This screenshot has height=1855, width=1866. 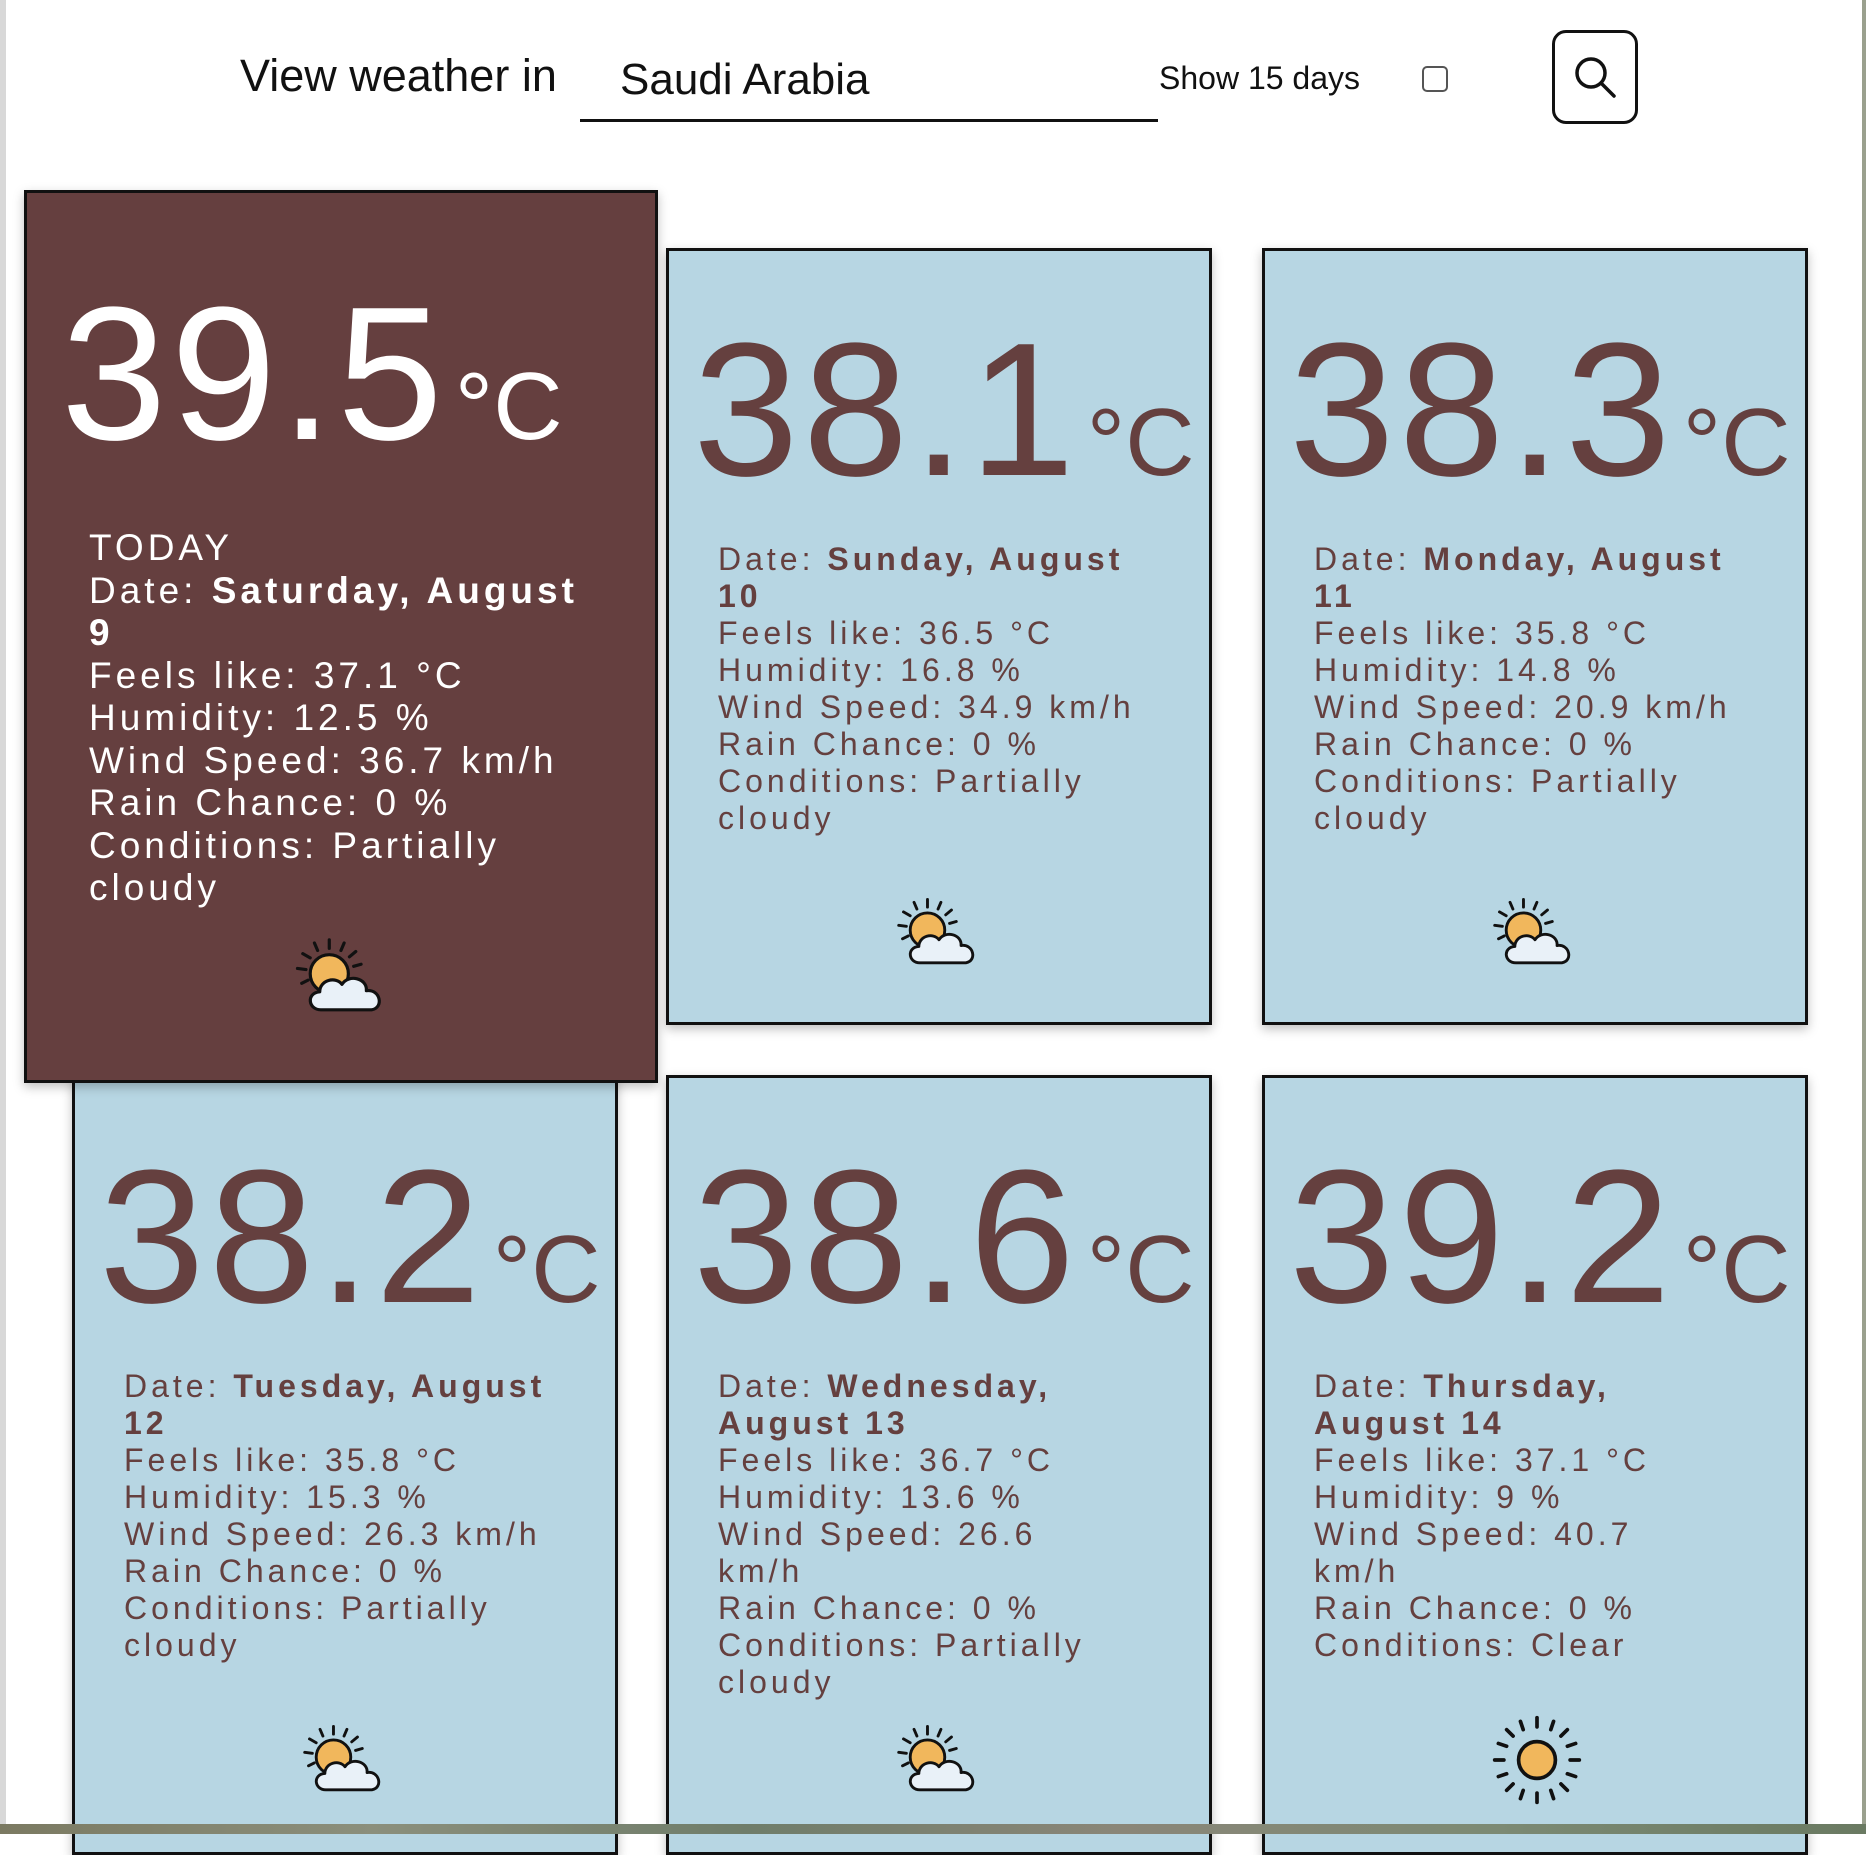 I want to click on temperature: 38.3°C, so click(x=1540, y=410).